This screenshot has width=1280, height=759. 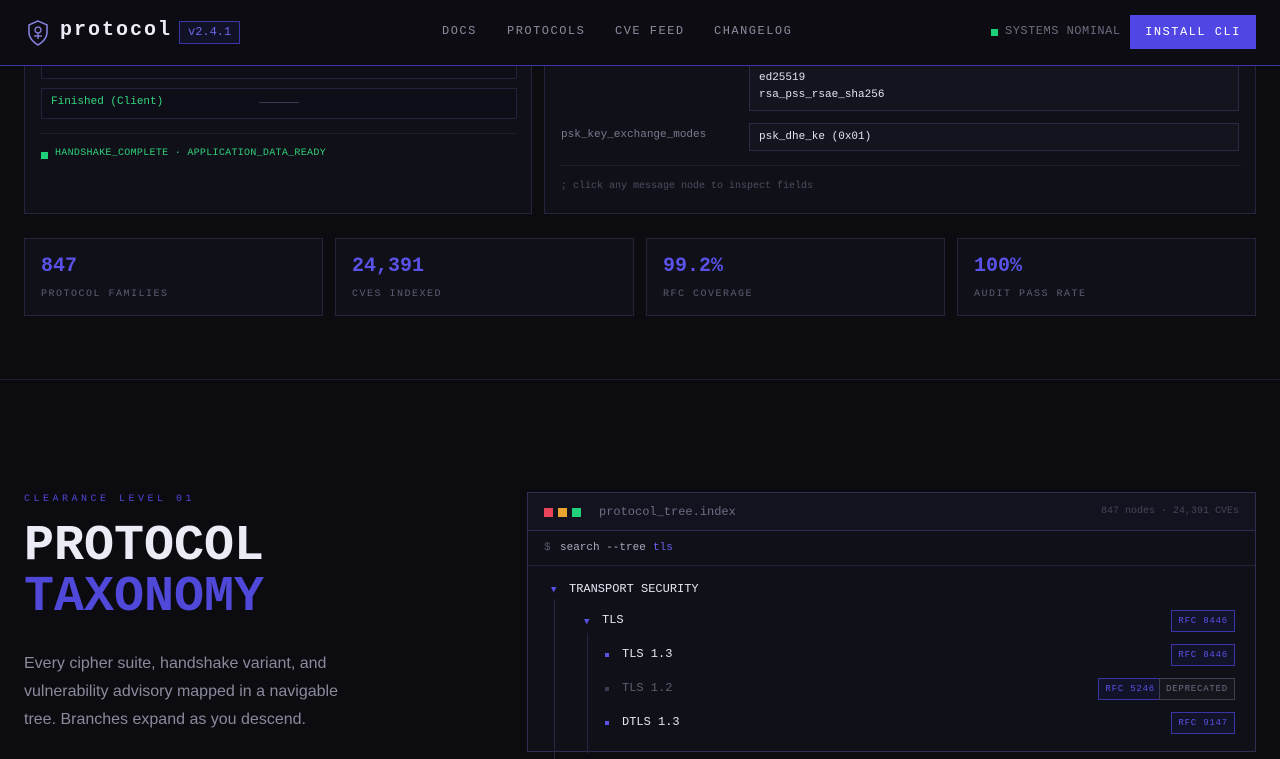 I want to click on version-badge: v2.4.1, so click(x=210, y=32).